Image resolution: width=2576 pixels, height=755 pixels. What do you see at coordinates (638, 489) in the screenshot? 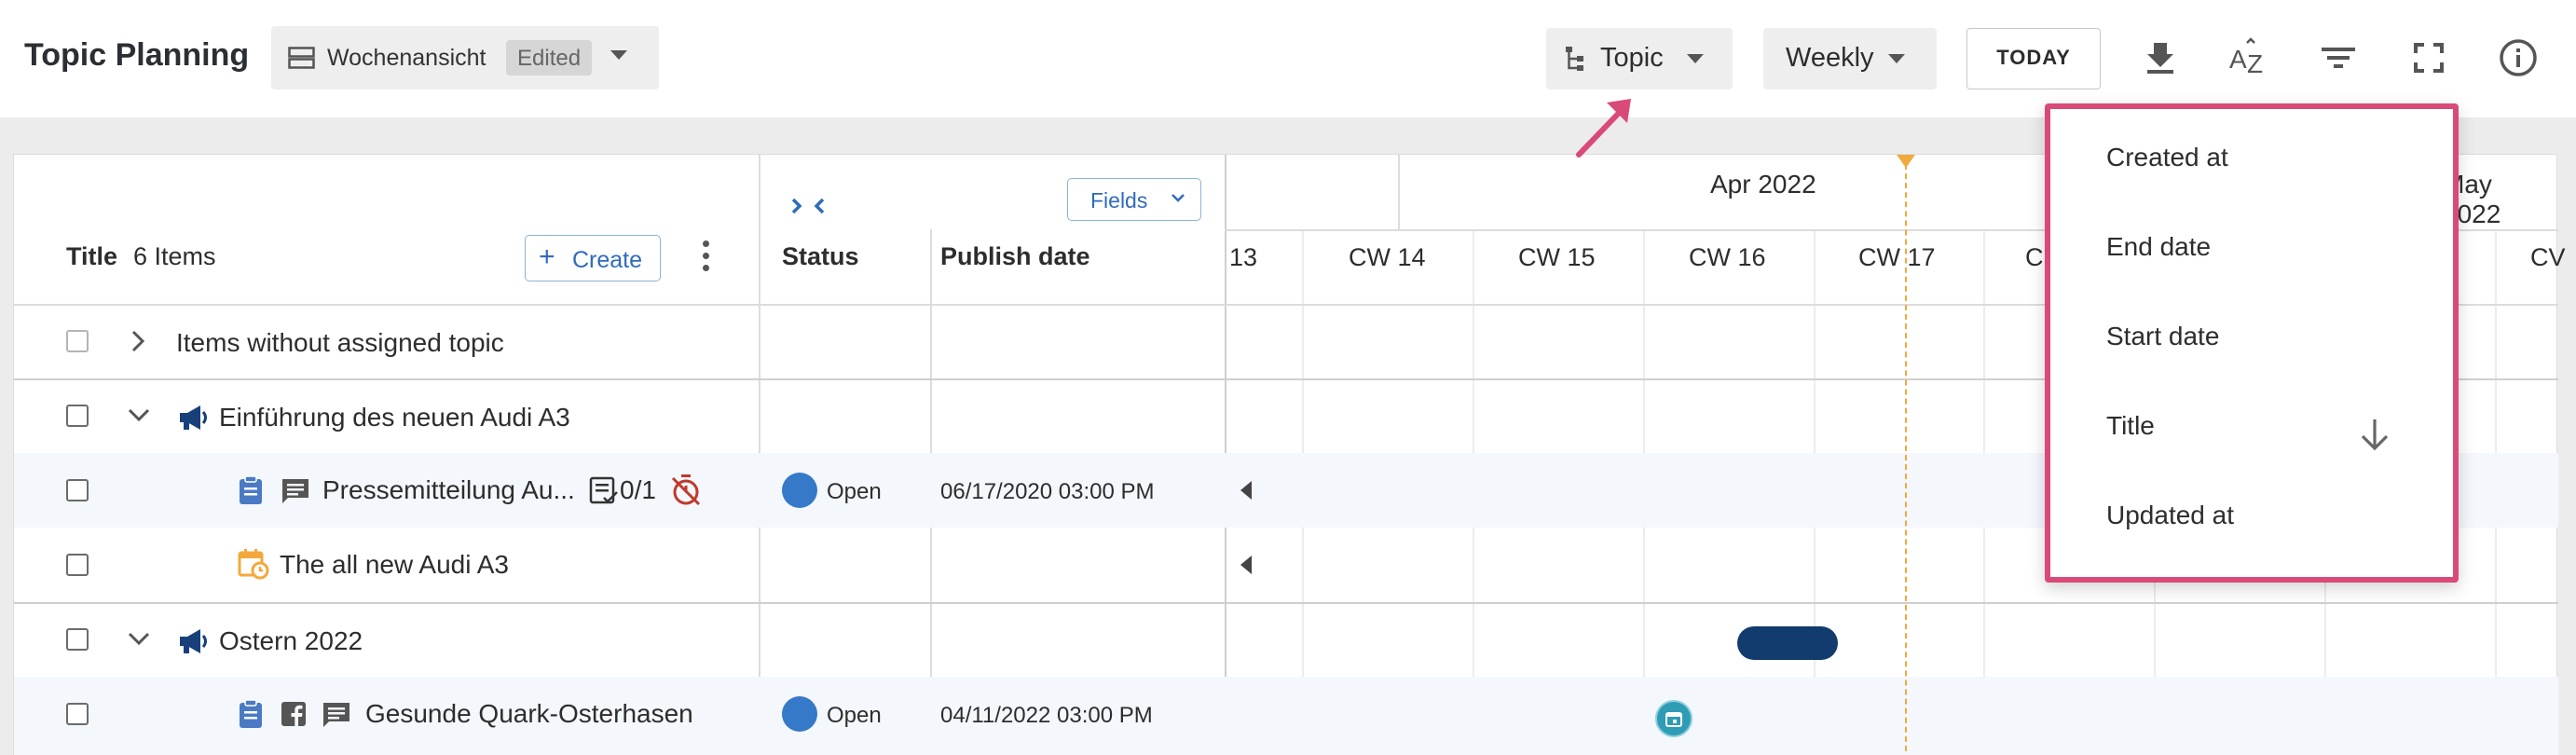
I see `task-count: 0/1` at bounding box center [638, 489].